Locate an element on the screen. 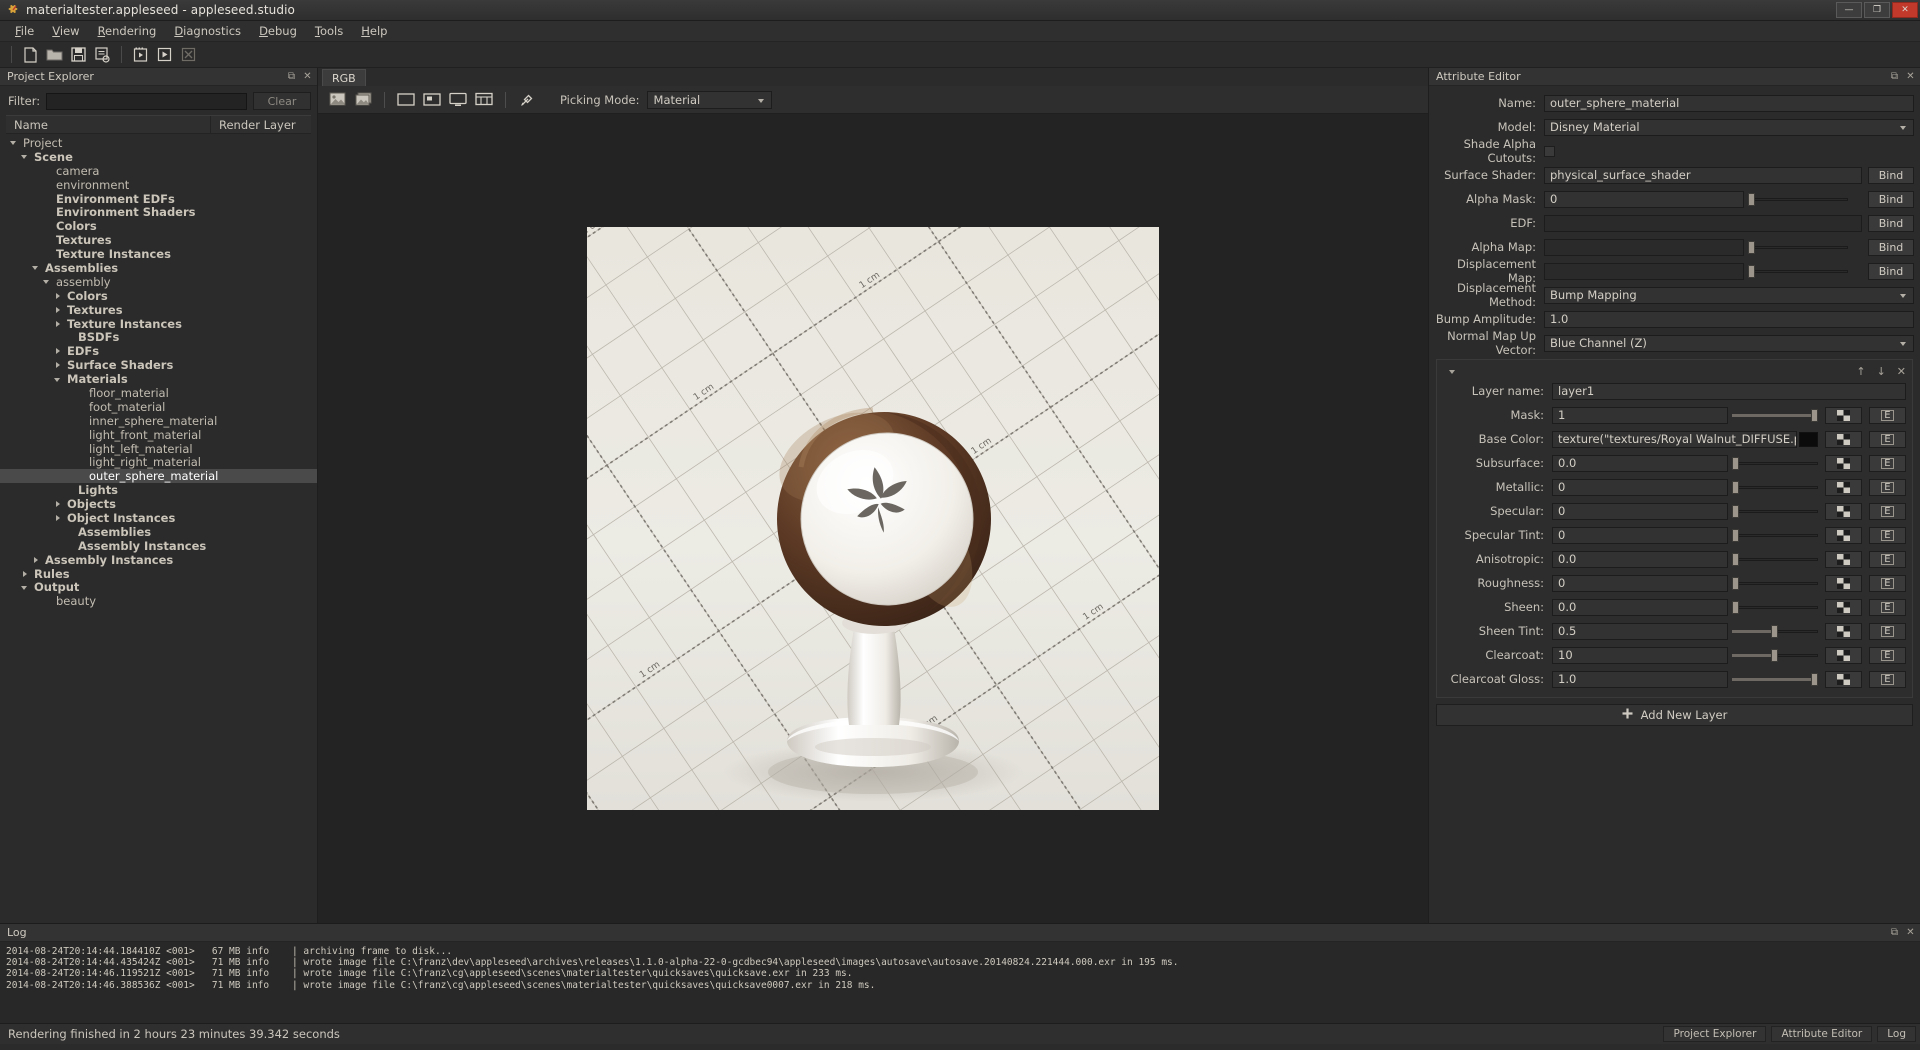 Image resolution: width=1920 pixels, height=1050 pixels. tree-item-light-left-material: light_left_material is located at coordinates (158, 449).